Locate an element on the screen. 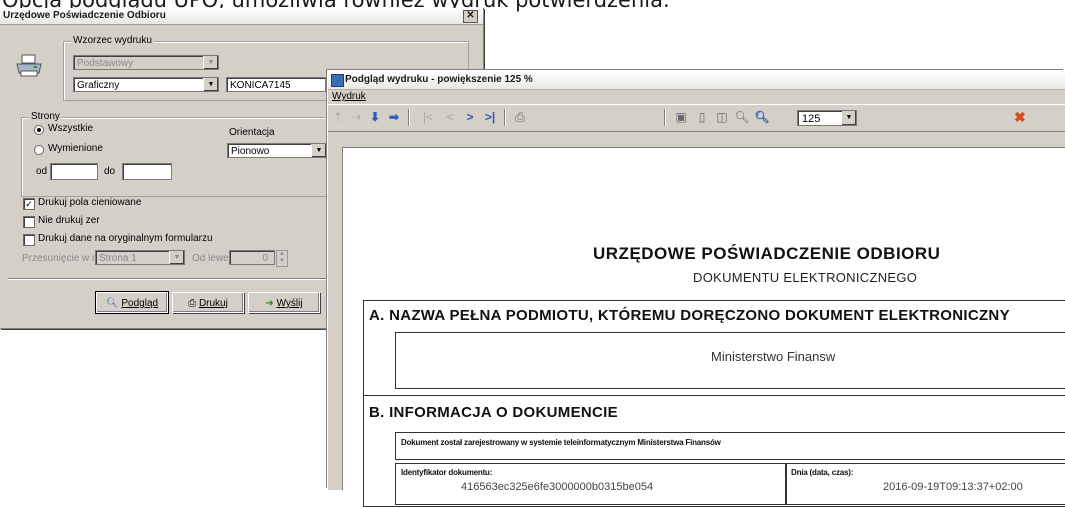 The width and height of the screenshot is (1065, 507). next-page-icon: > is located at coordinates (470, 117).